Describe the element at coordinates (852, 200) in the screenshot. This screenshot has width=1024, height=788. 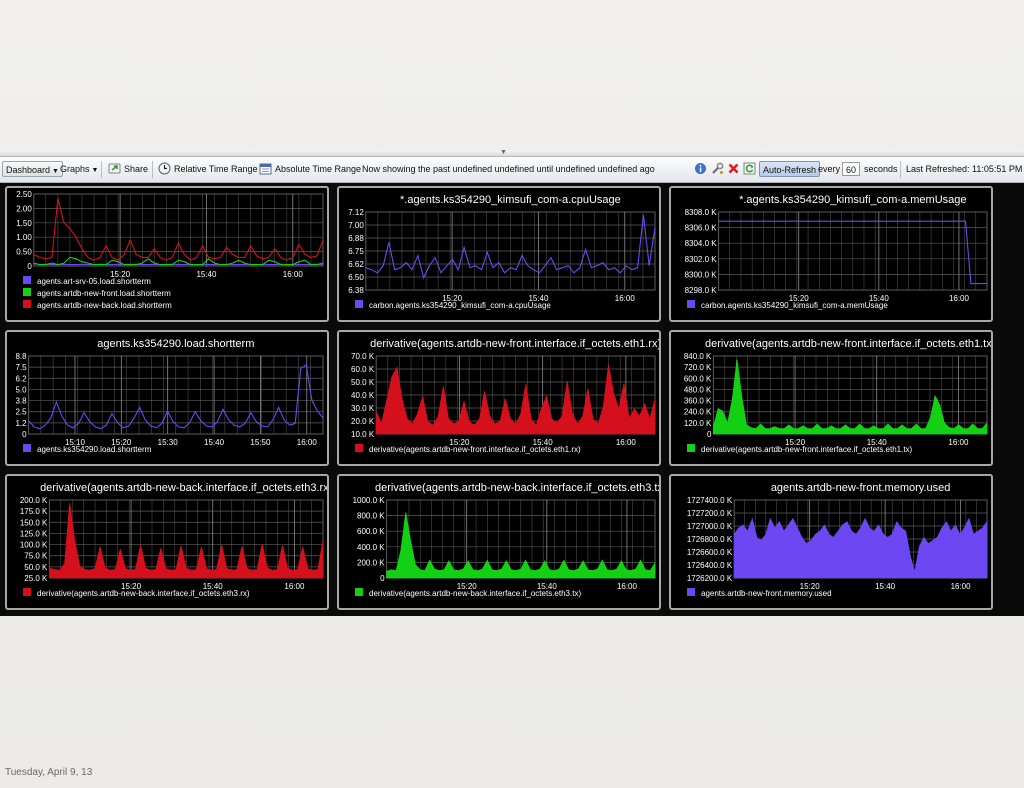
I see `graph-title: *.agents.ks354290_kimsufi_com-a.memUsage` at that location.